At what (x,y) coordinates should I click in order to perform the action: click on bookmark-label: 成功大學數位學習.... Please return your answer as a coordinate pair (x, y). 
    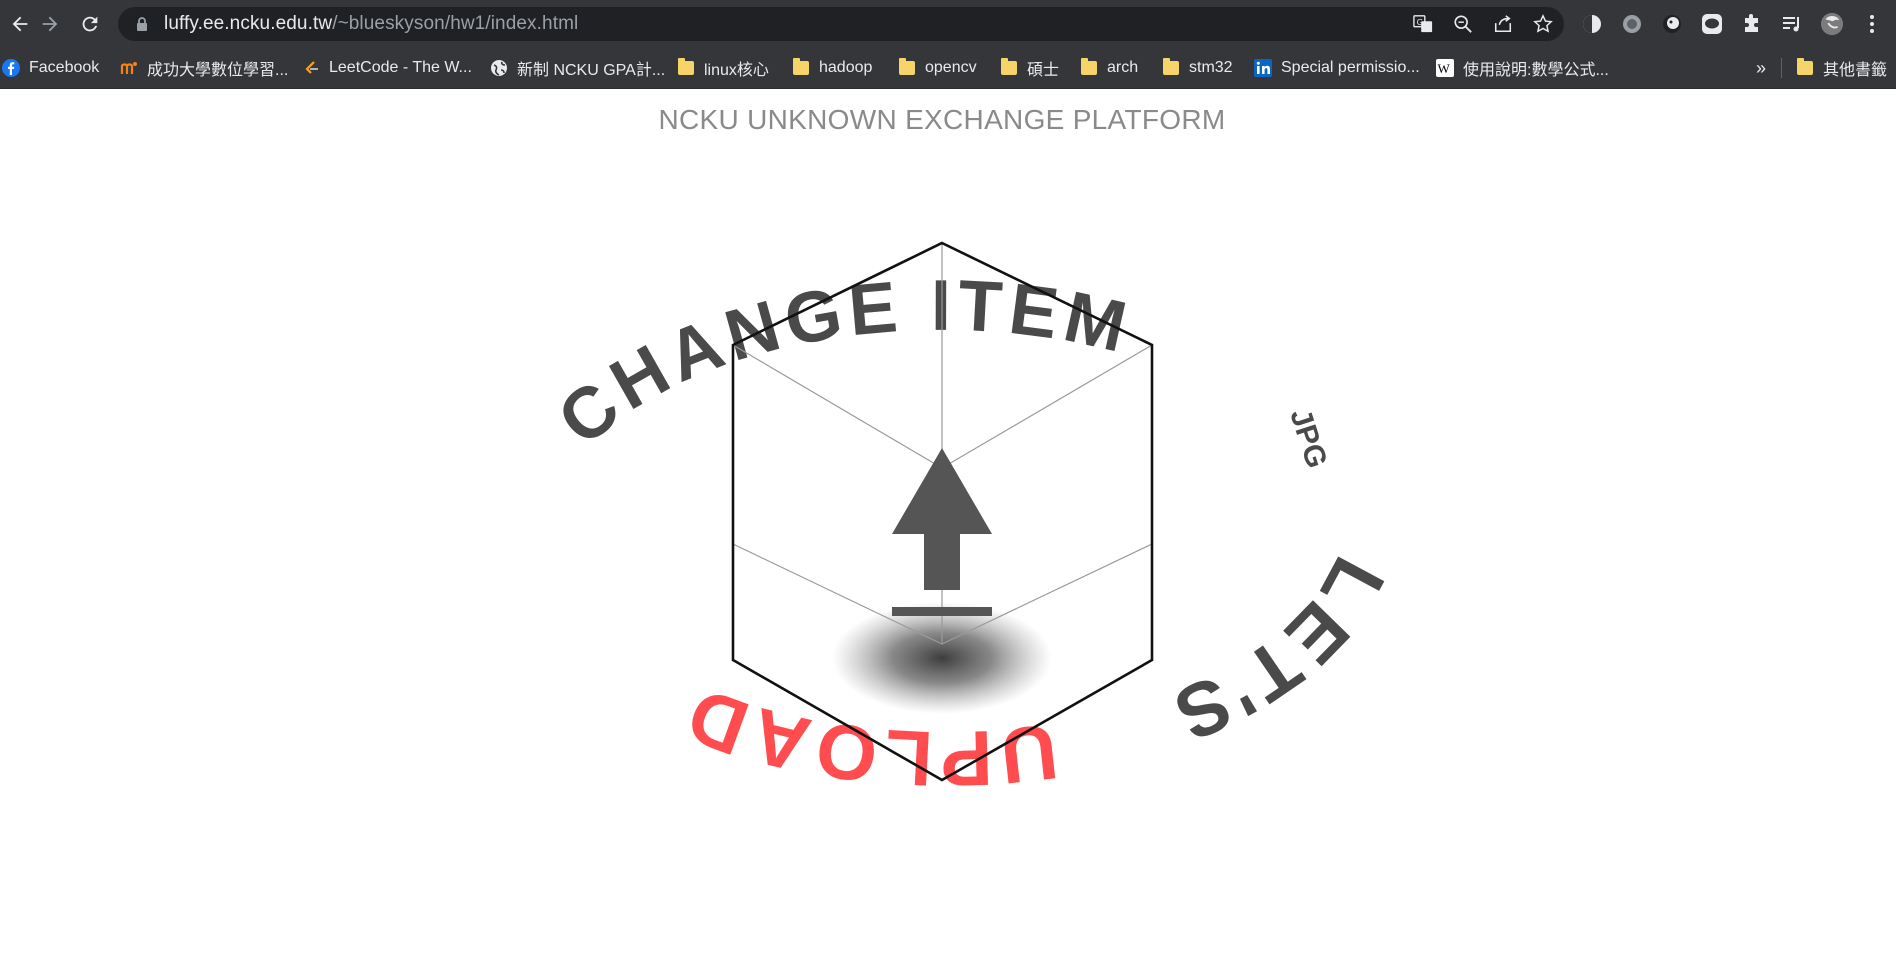
    Looking at the image, I should click on (218, 70).